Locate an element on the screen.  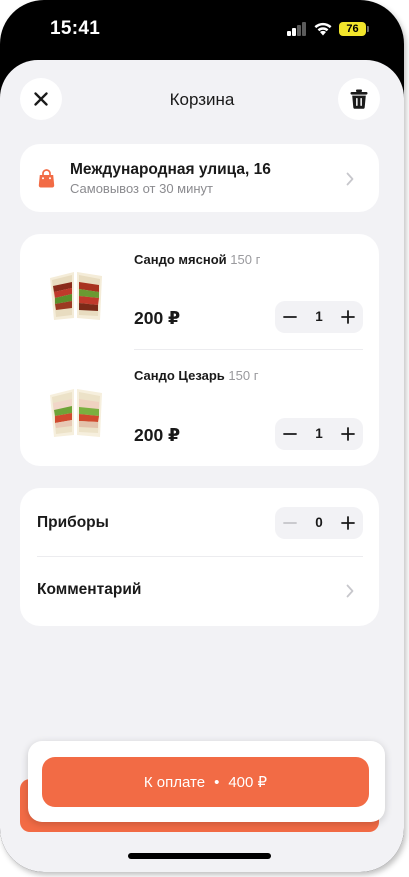
comment-label: Комментарий is located at coordinates (89, 589).